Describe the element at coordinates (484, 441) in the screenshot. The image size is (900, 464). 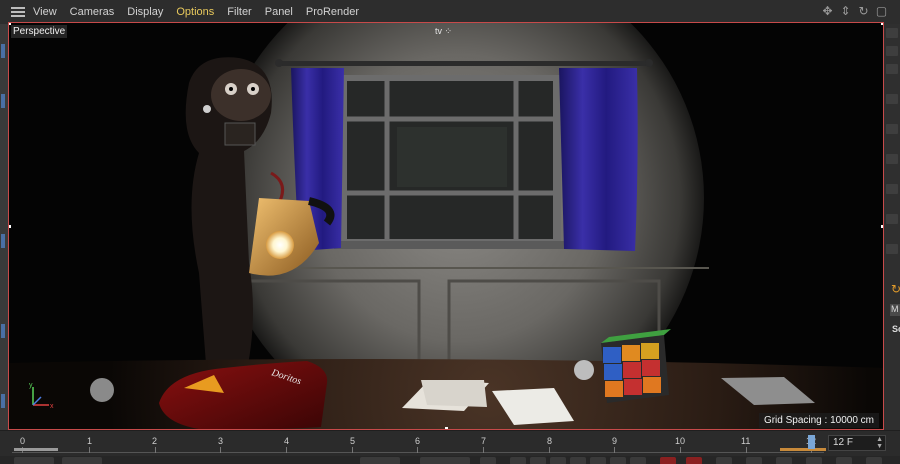
I see `ruler-label: 7` at that location.